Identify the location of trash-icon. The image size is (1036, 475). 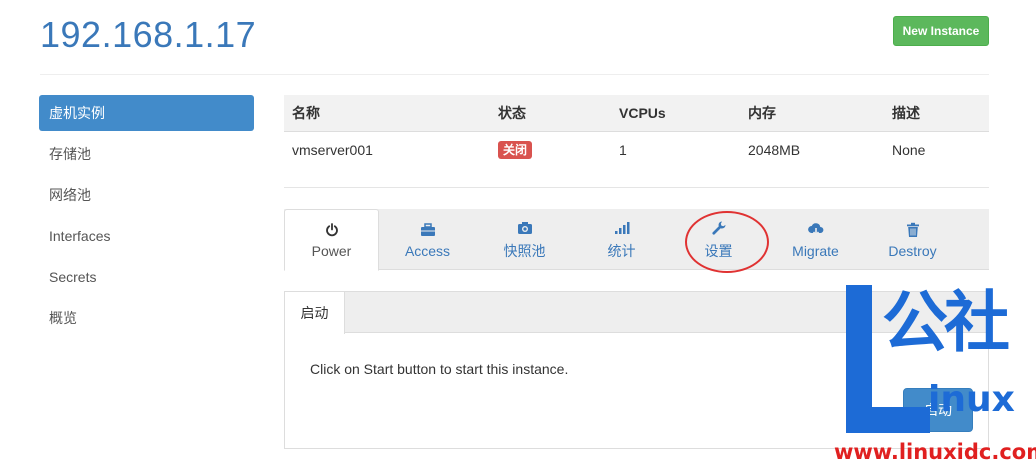
(913, 230).